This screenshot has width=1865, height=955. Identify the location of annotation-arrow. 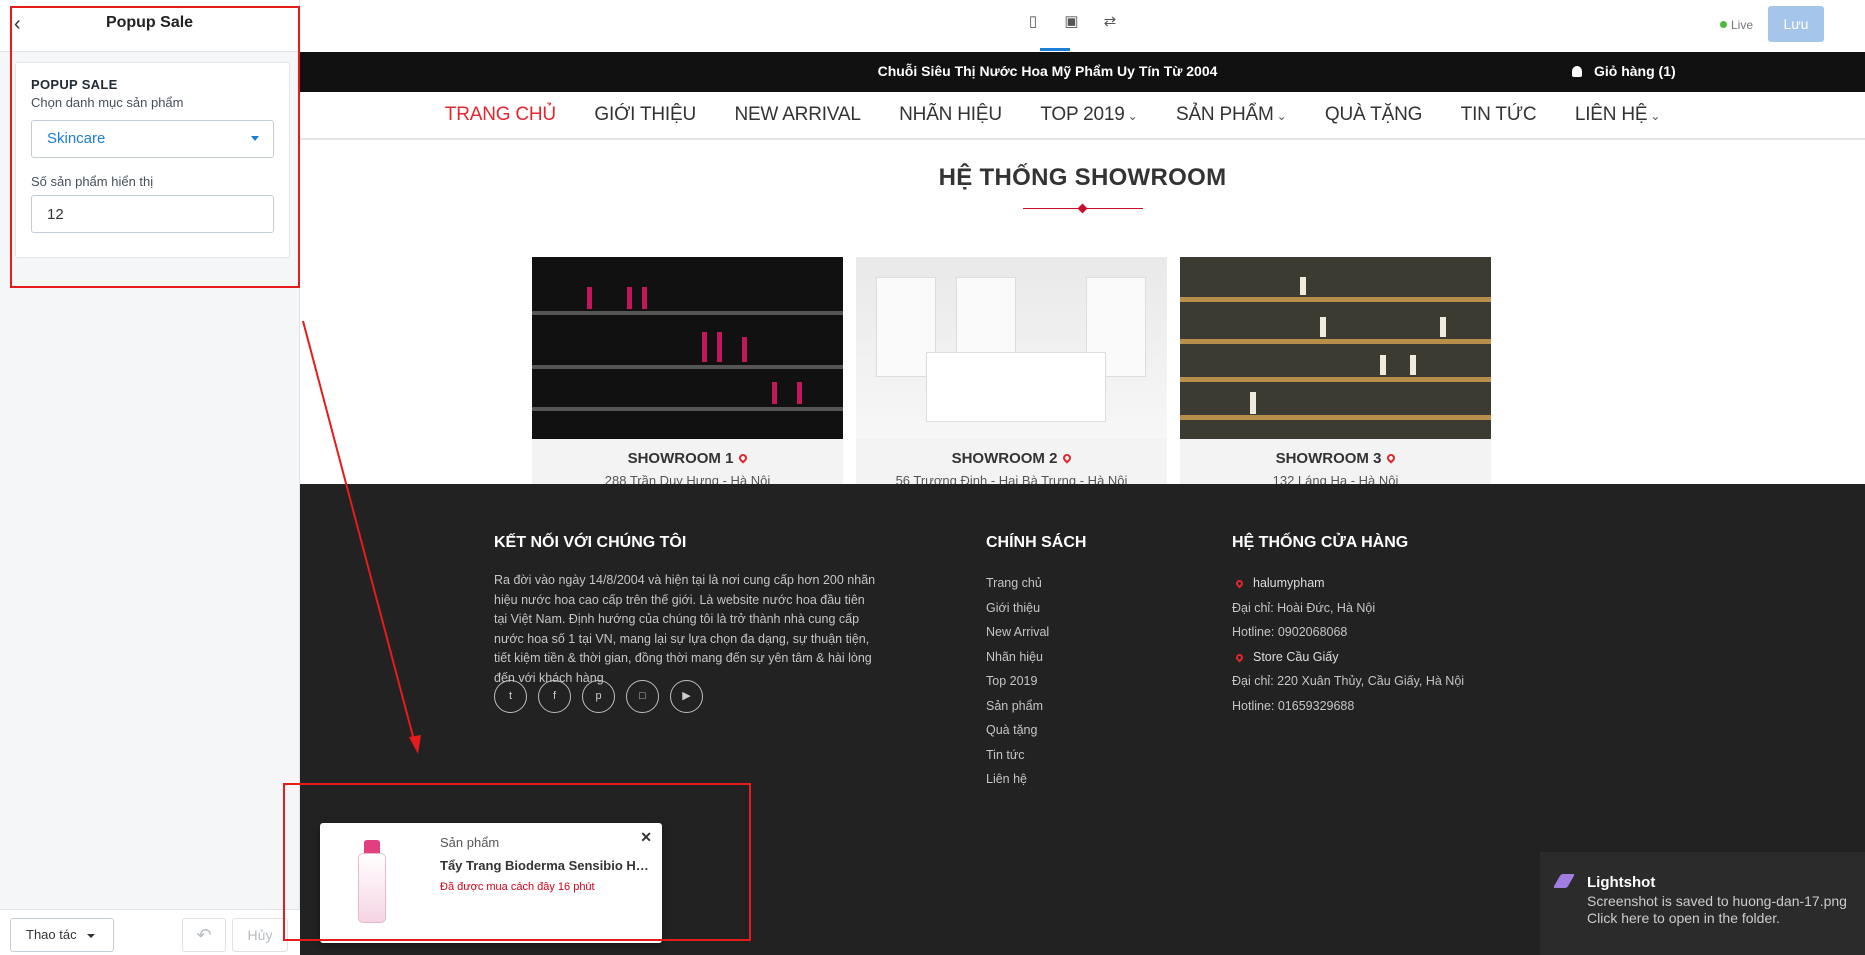
(361, 537).